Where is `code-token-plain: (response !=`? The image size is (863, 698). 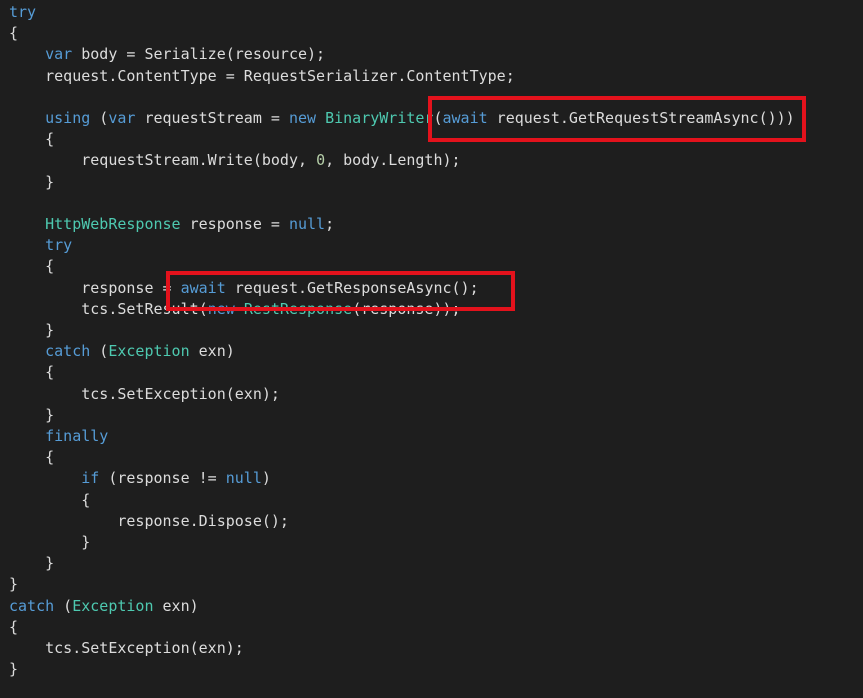
code-token-plain: (response != is located at coordinates (162, 478).